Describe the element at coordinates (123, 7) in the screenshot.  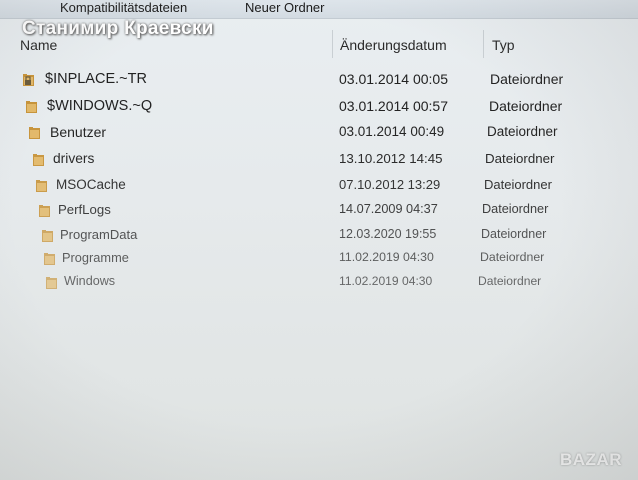
I see `compat-files-button: Kompatibilitätsdateien` at that location.